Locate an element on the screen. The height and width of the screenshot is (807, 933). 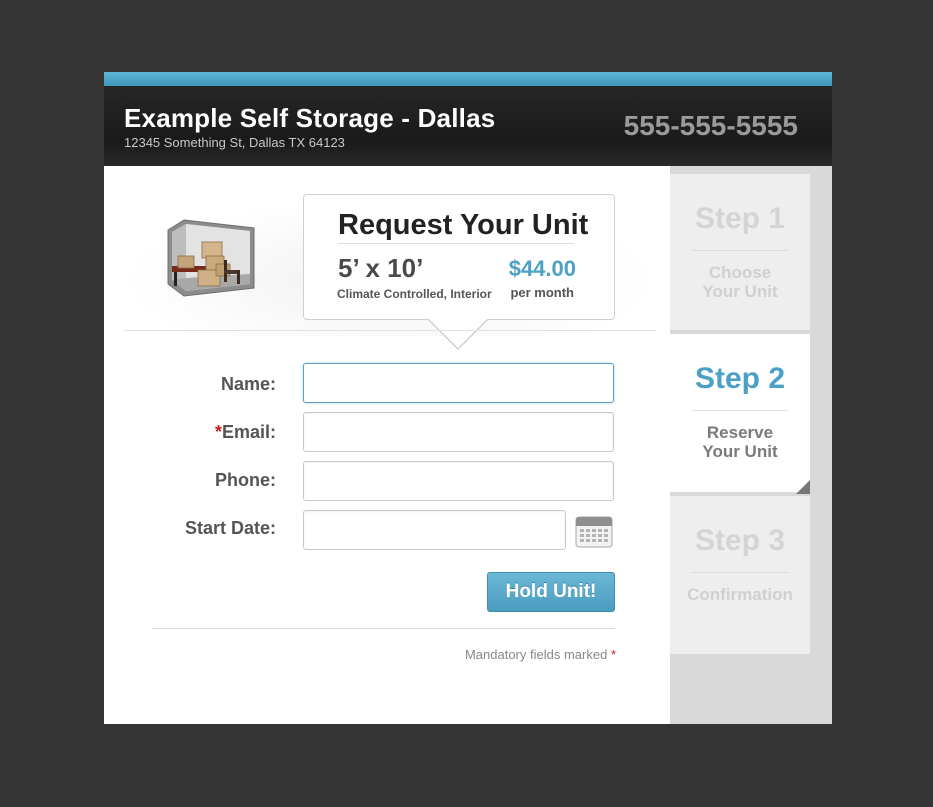
step-1-divider is located at coordinates (740, 250).